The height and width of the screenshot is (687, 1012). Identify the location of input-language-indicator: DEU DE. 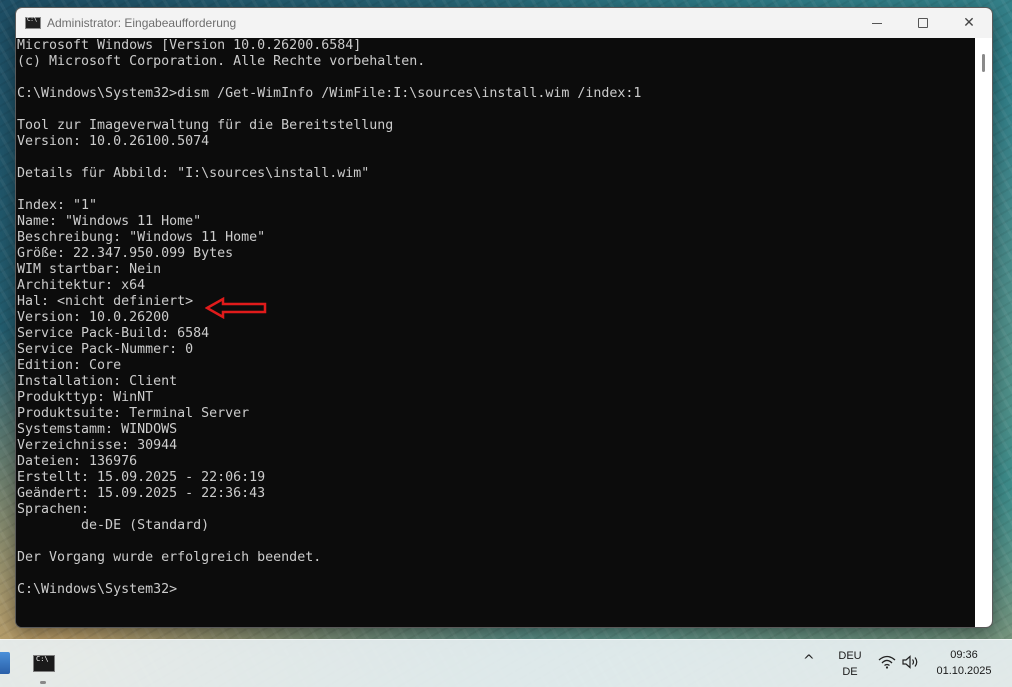
(850, 664).